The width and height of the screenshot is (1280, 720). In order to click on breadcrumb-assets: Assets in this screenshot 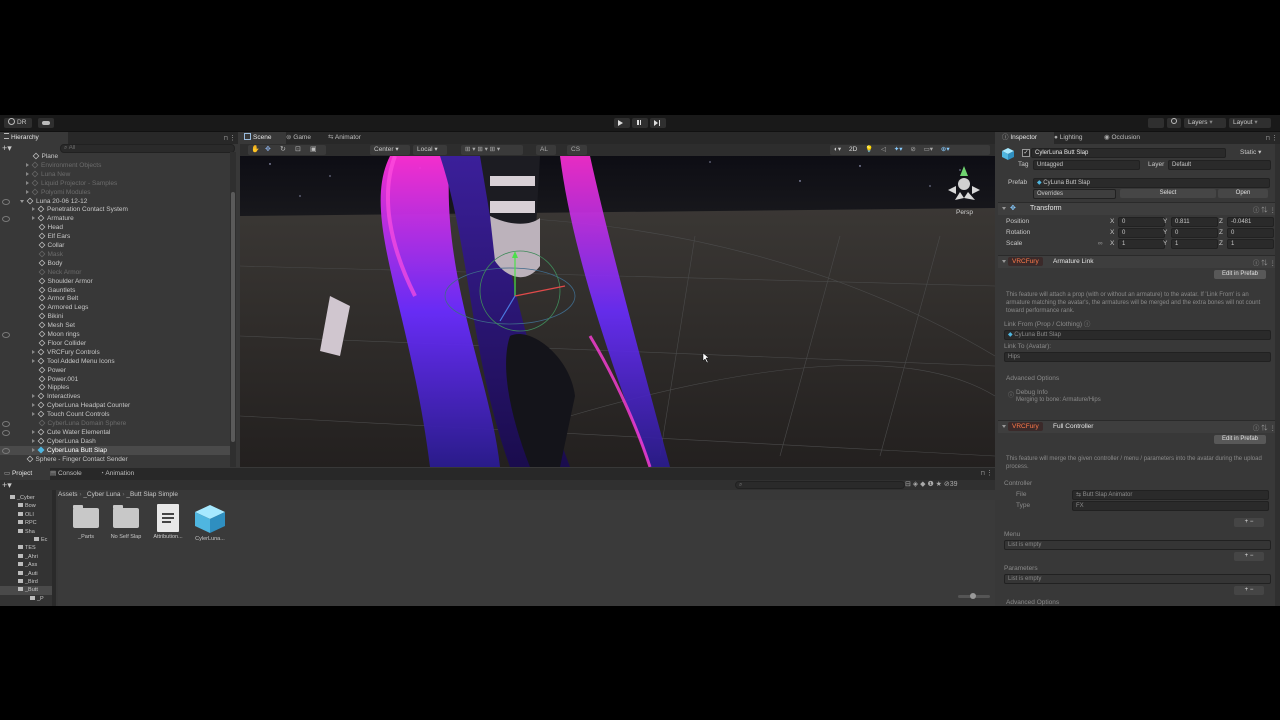, I will do `click(68, 494)`.